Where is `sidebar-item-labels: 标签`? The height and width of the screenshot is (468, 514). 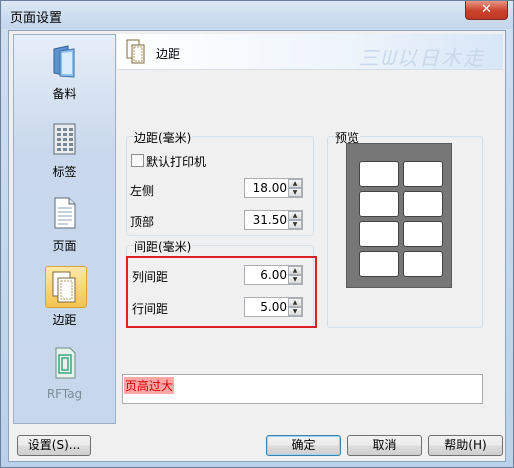
sidebar-item-labels: 标签 is located at coordinates (64, 155).